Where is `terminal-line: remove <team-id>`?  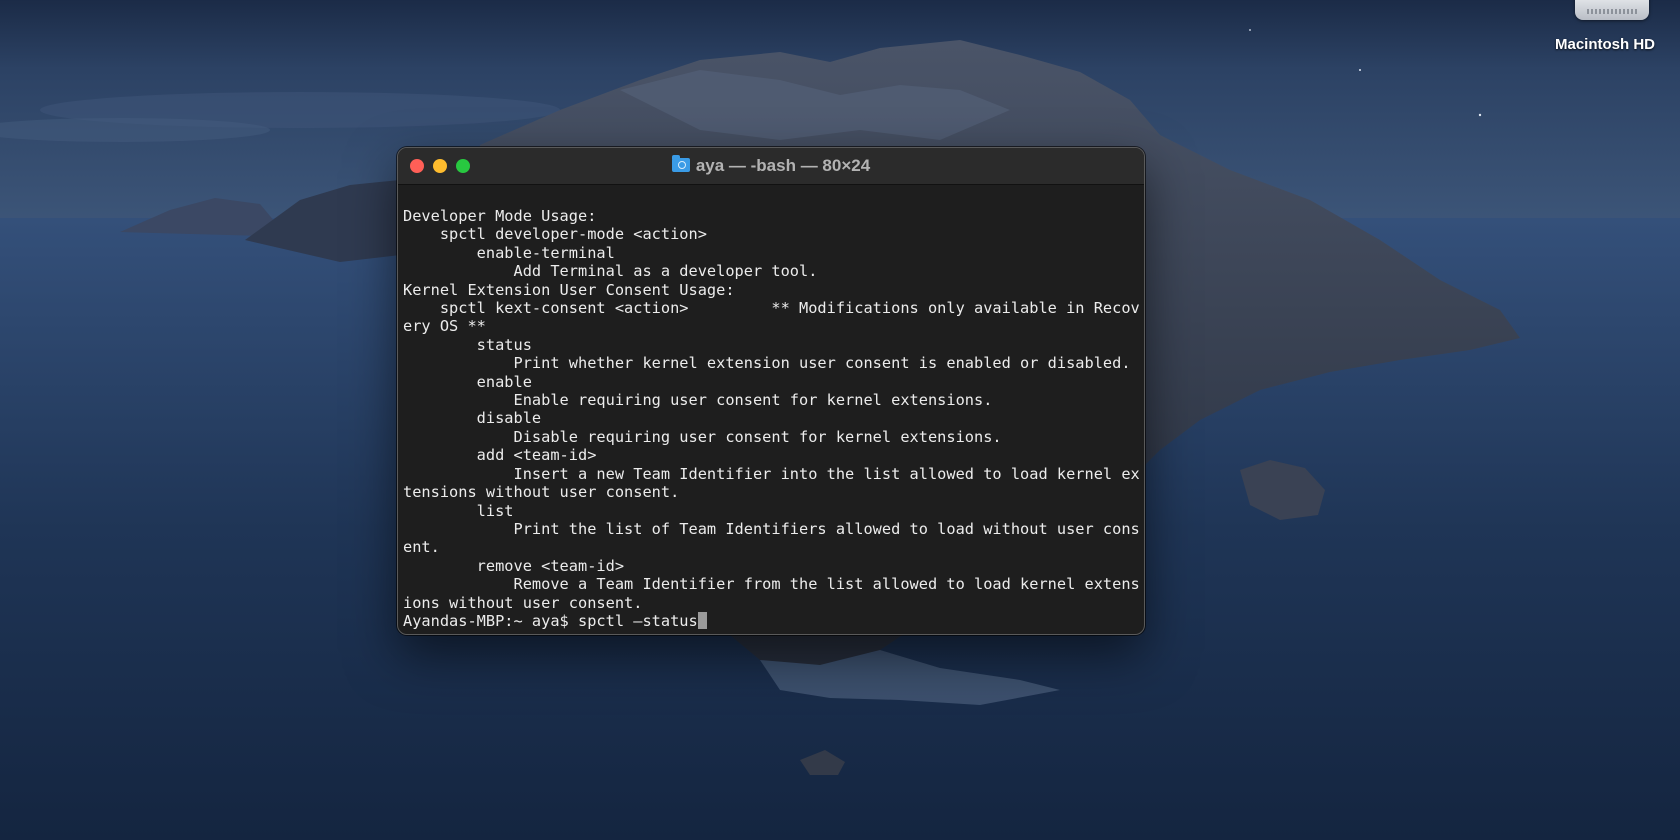
terminal-line: remove <team-id> is located at coordinates (514, 565).